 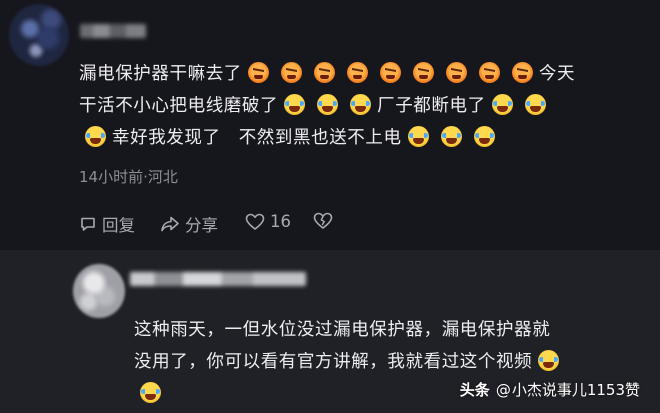 I want to click on comment-meta: 14小时前·河北, so click(x=128, y=177).